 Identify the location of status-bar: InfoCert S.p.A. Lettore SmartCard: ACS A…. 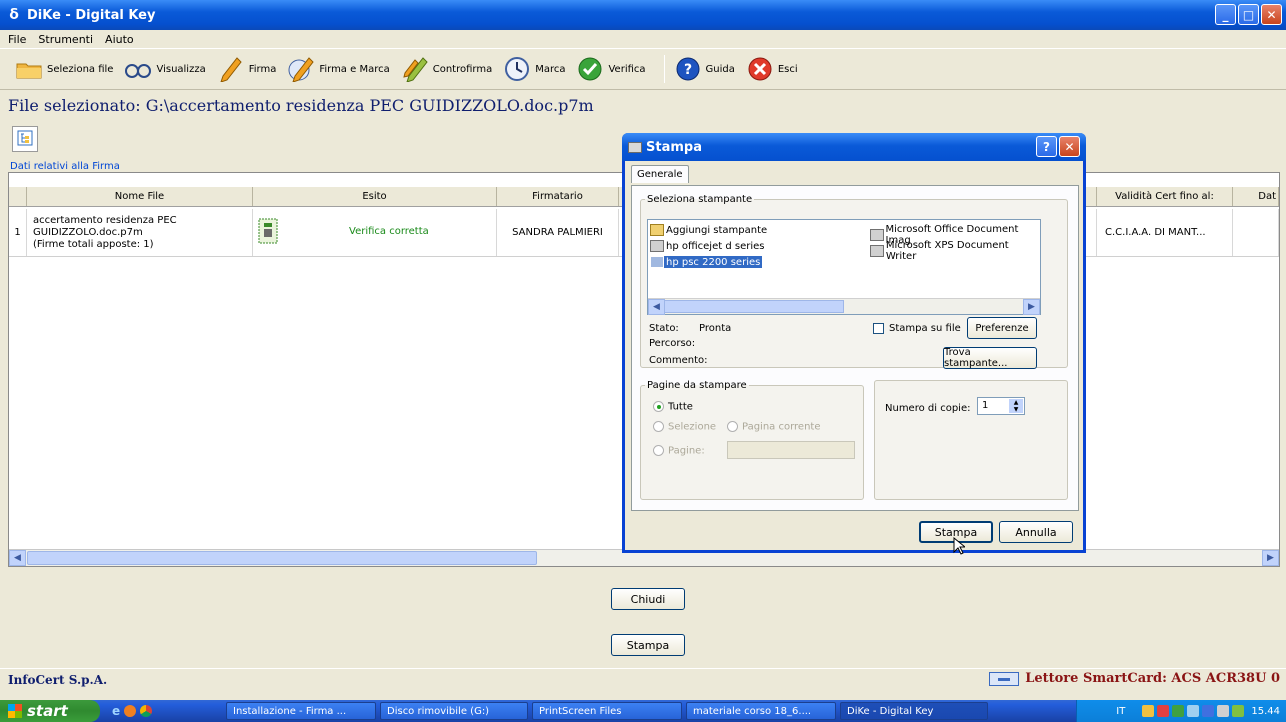
(643, 680).